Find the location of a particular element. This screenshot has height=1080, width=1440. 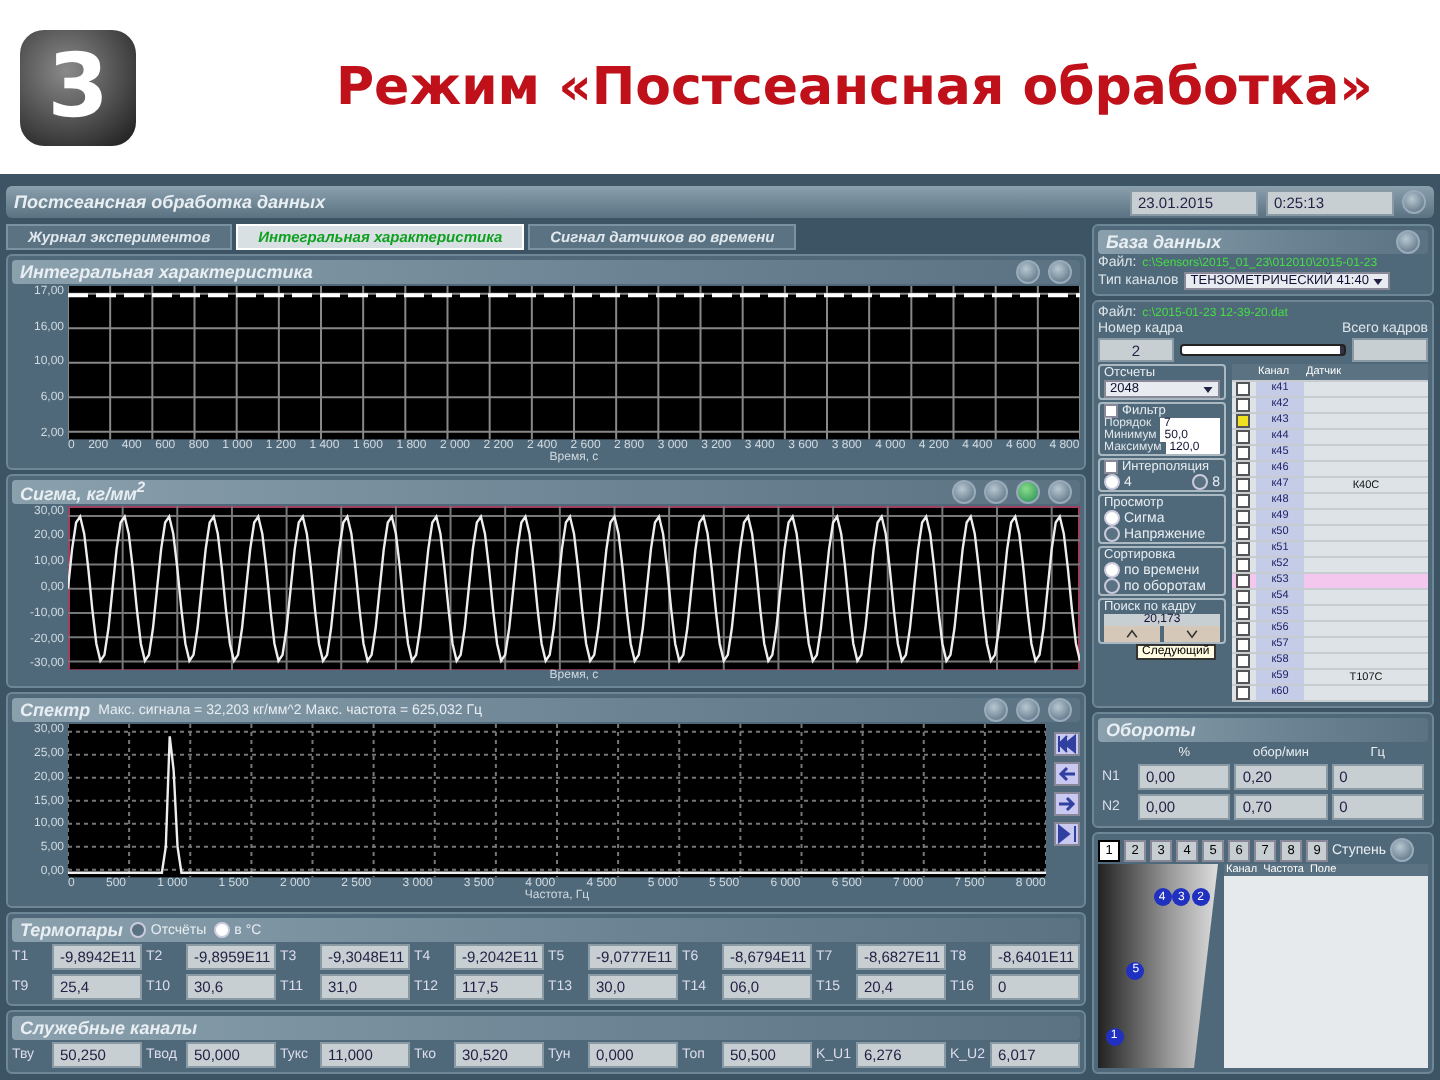

panel-title: База данных is located at coordinates (1164, 242).